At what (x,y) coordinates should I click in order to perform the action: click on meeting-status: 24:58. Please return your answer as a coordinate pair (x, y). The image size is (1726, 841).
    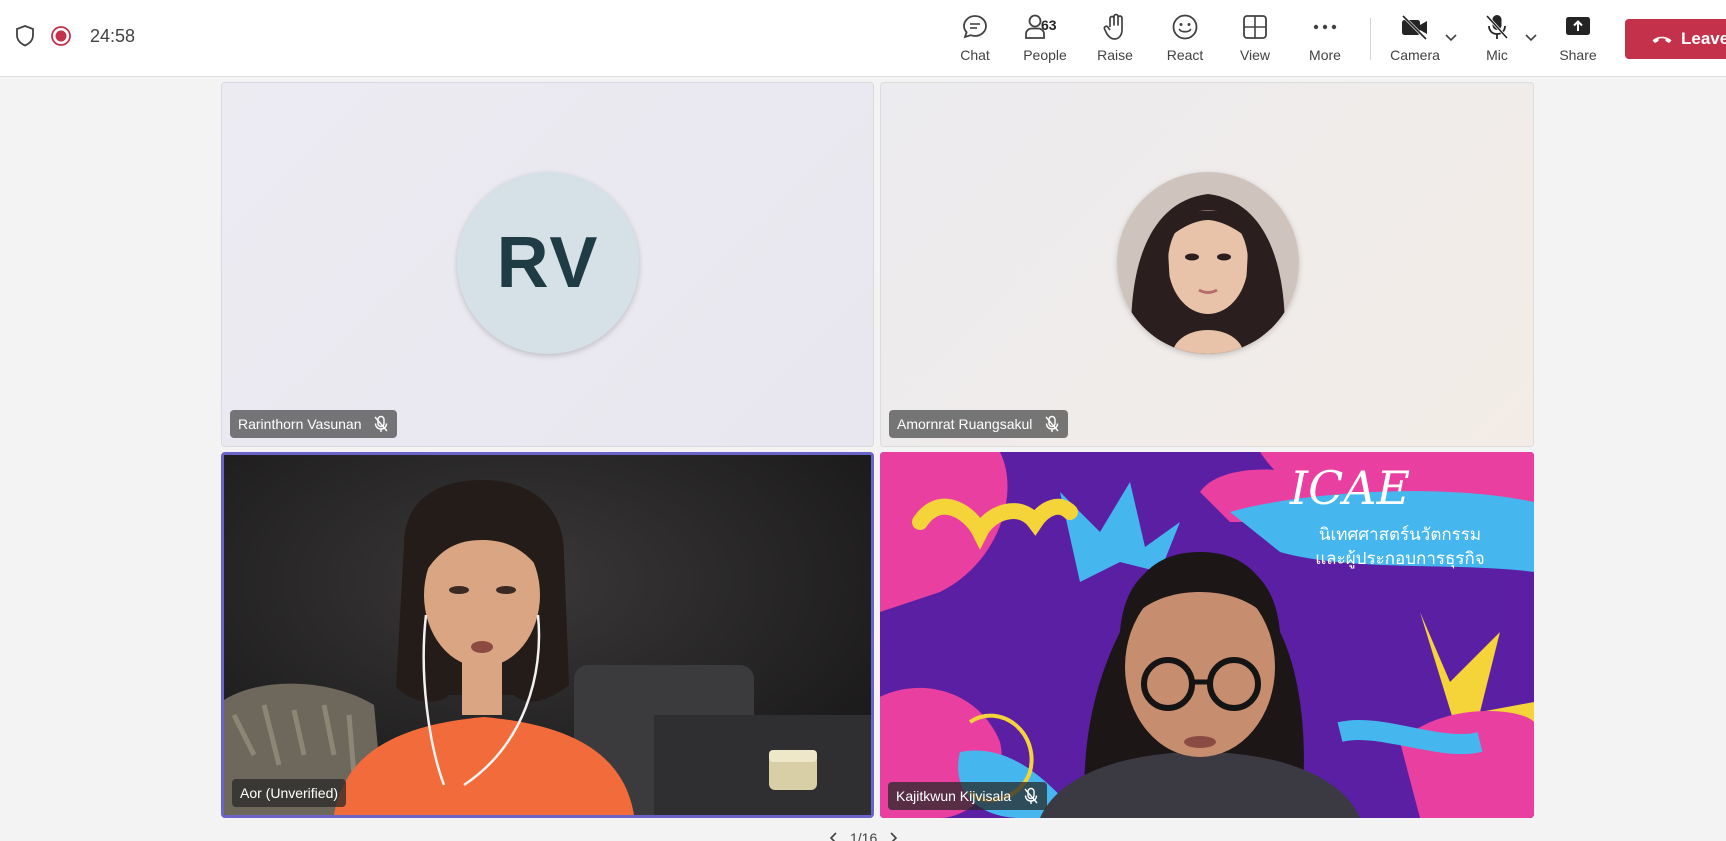
    Looking at the image, I should click on (74, 36).